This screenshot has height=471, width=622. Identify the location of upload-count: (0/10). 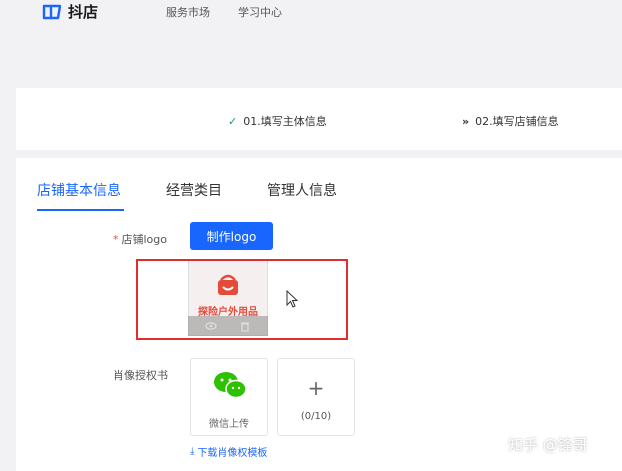
(316, 416).